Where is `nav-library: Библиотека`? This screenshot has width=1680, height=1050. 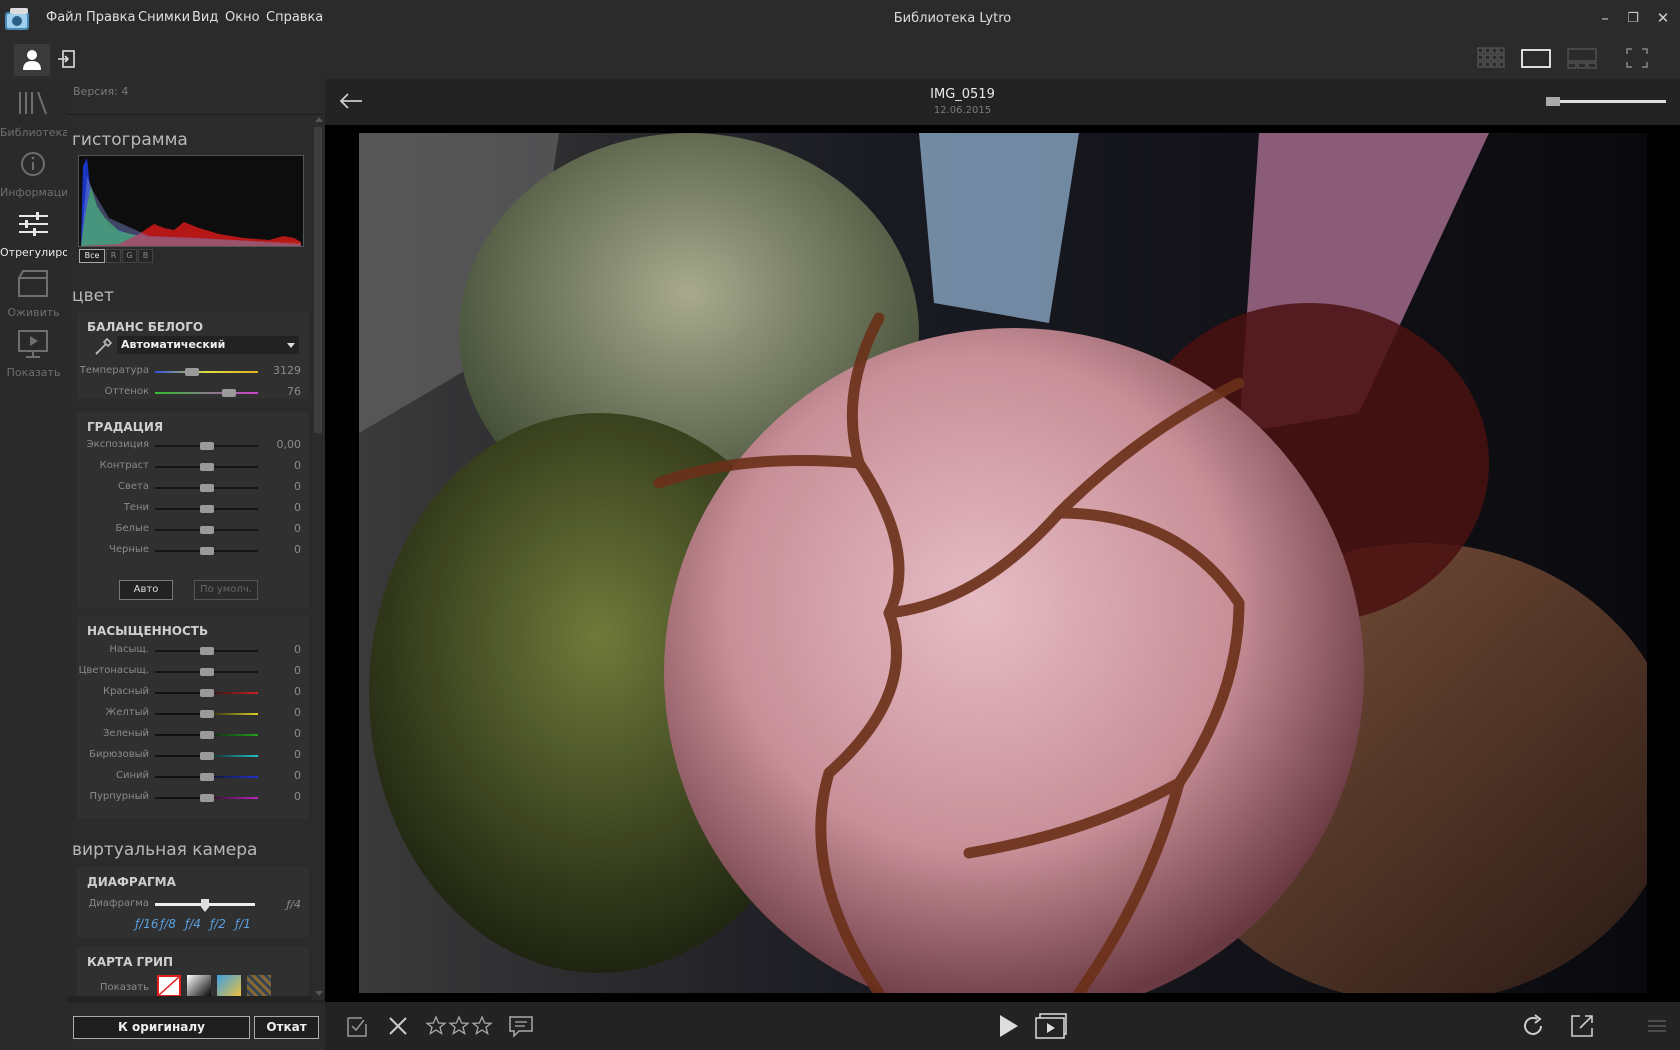
nav-library: Библиотека is located at coordinates (33, 117).